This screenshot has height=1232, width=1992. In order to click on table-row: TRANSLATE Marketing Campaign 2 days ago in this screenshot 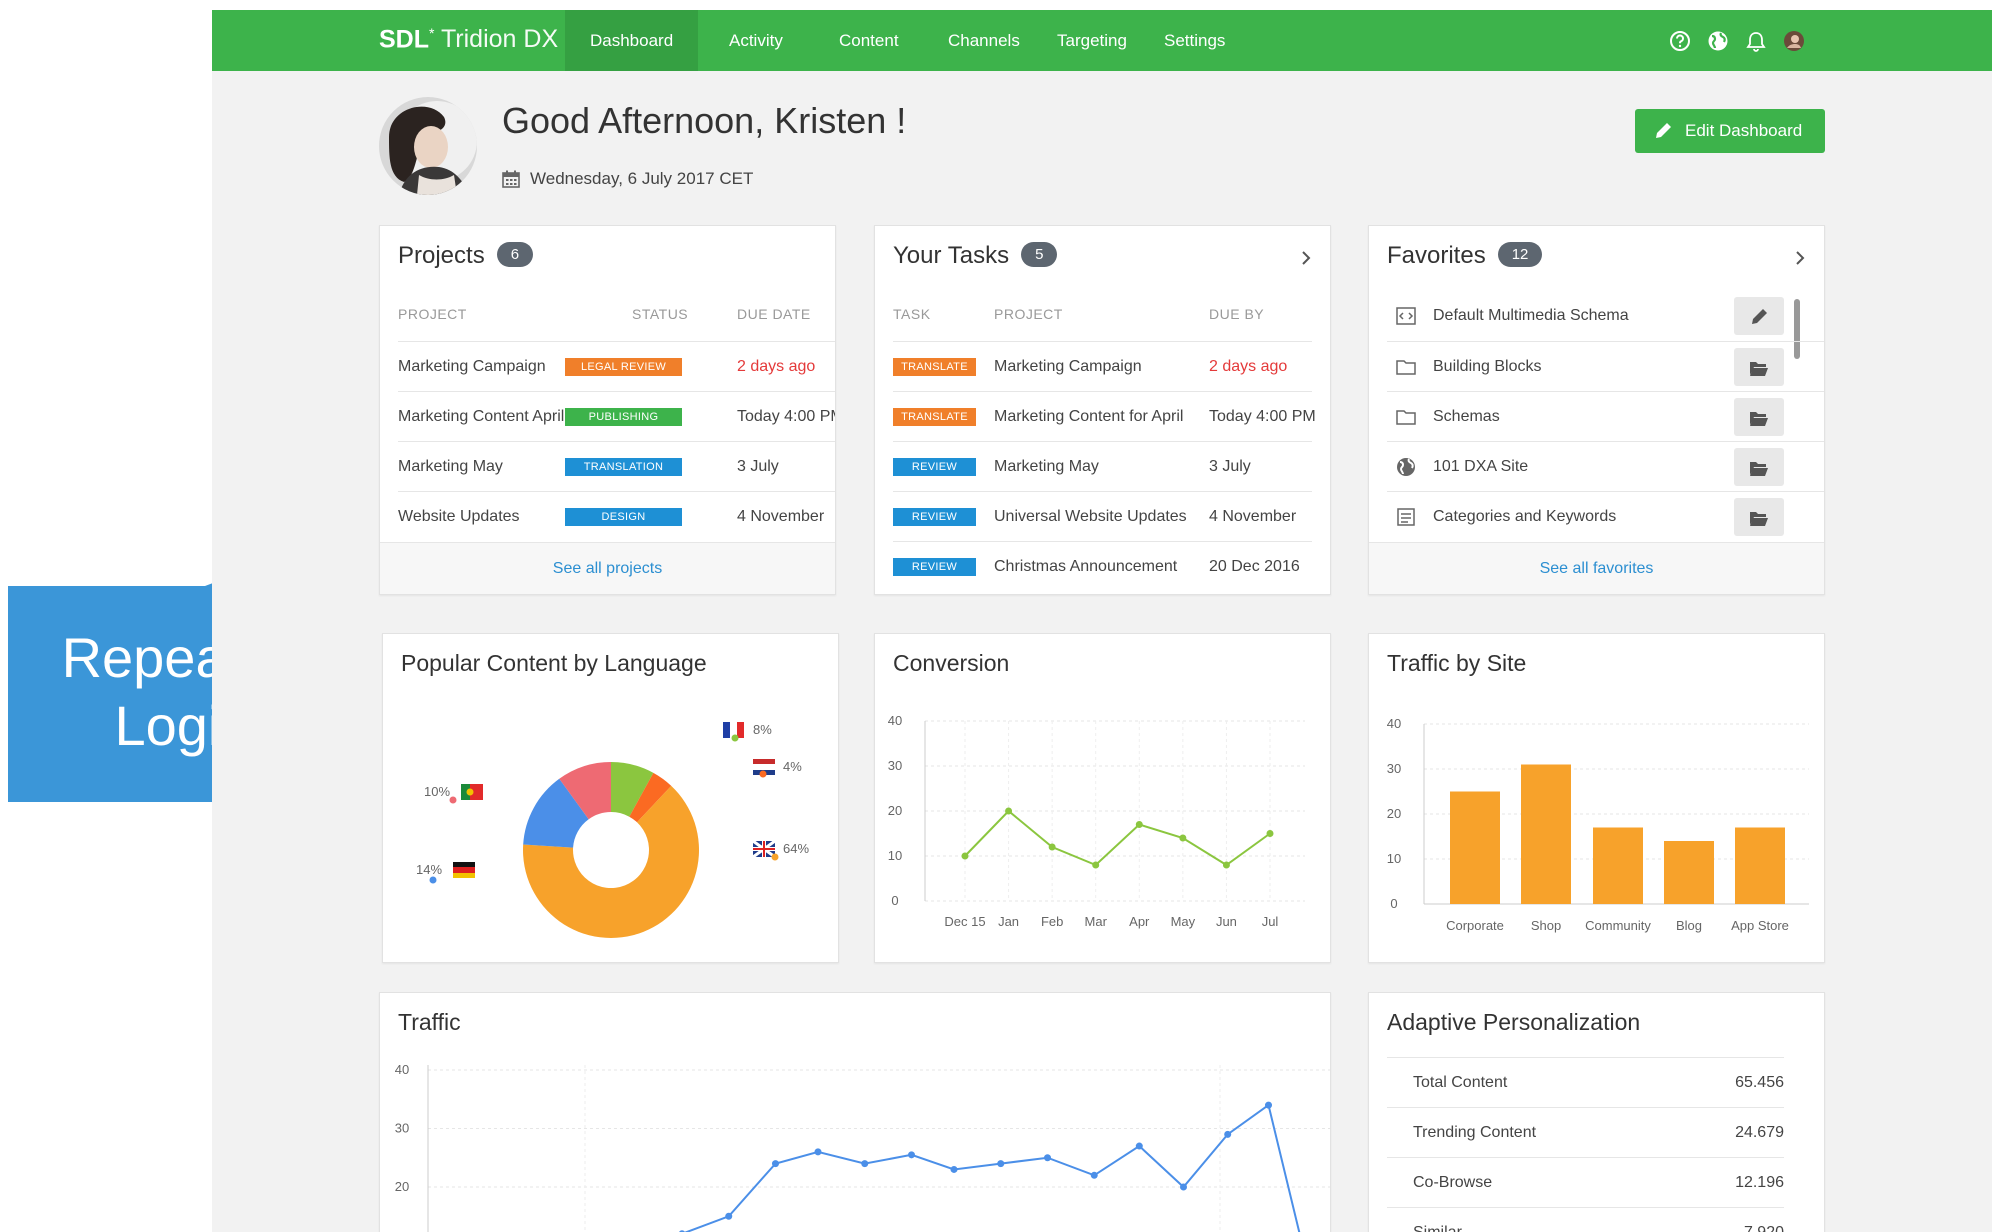, I will do `click(1102, 366)`.